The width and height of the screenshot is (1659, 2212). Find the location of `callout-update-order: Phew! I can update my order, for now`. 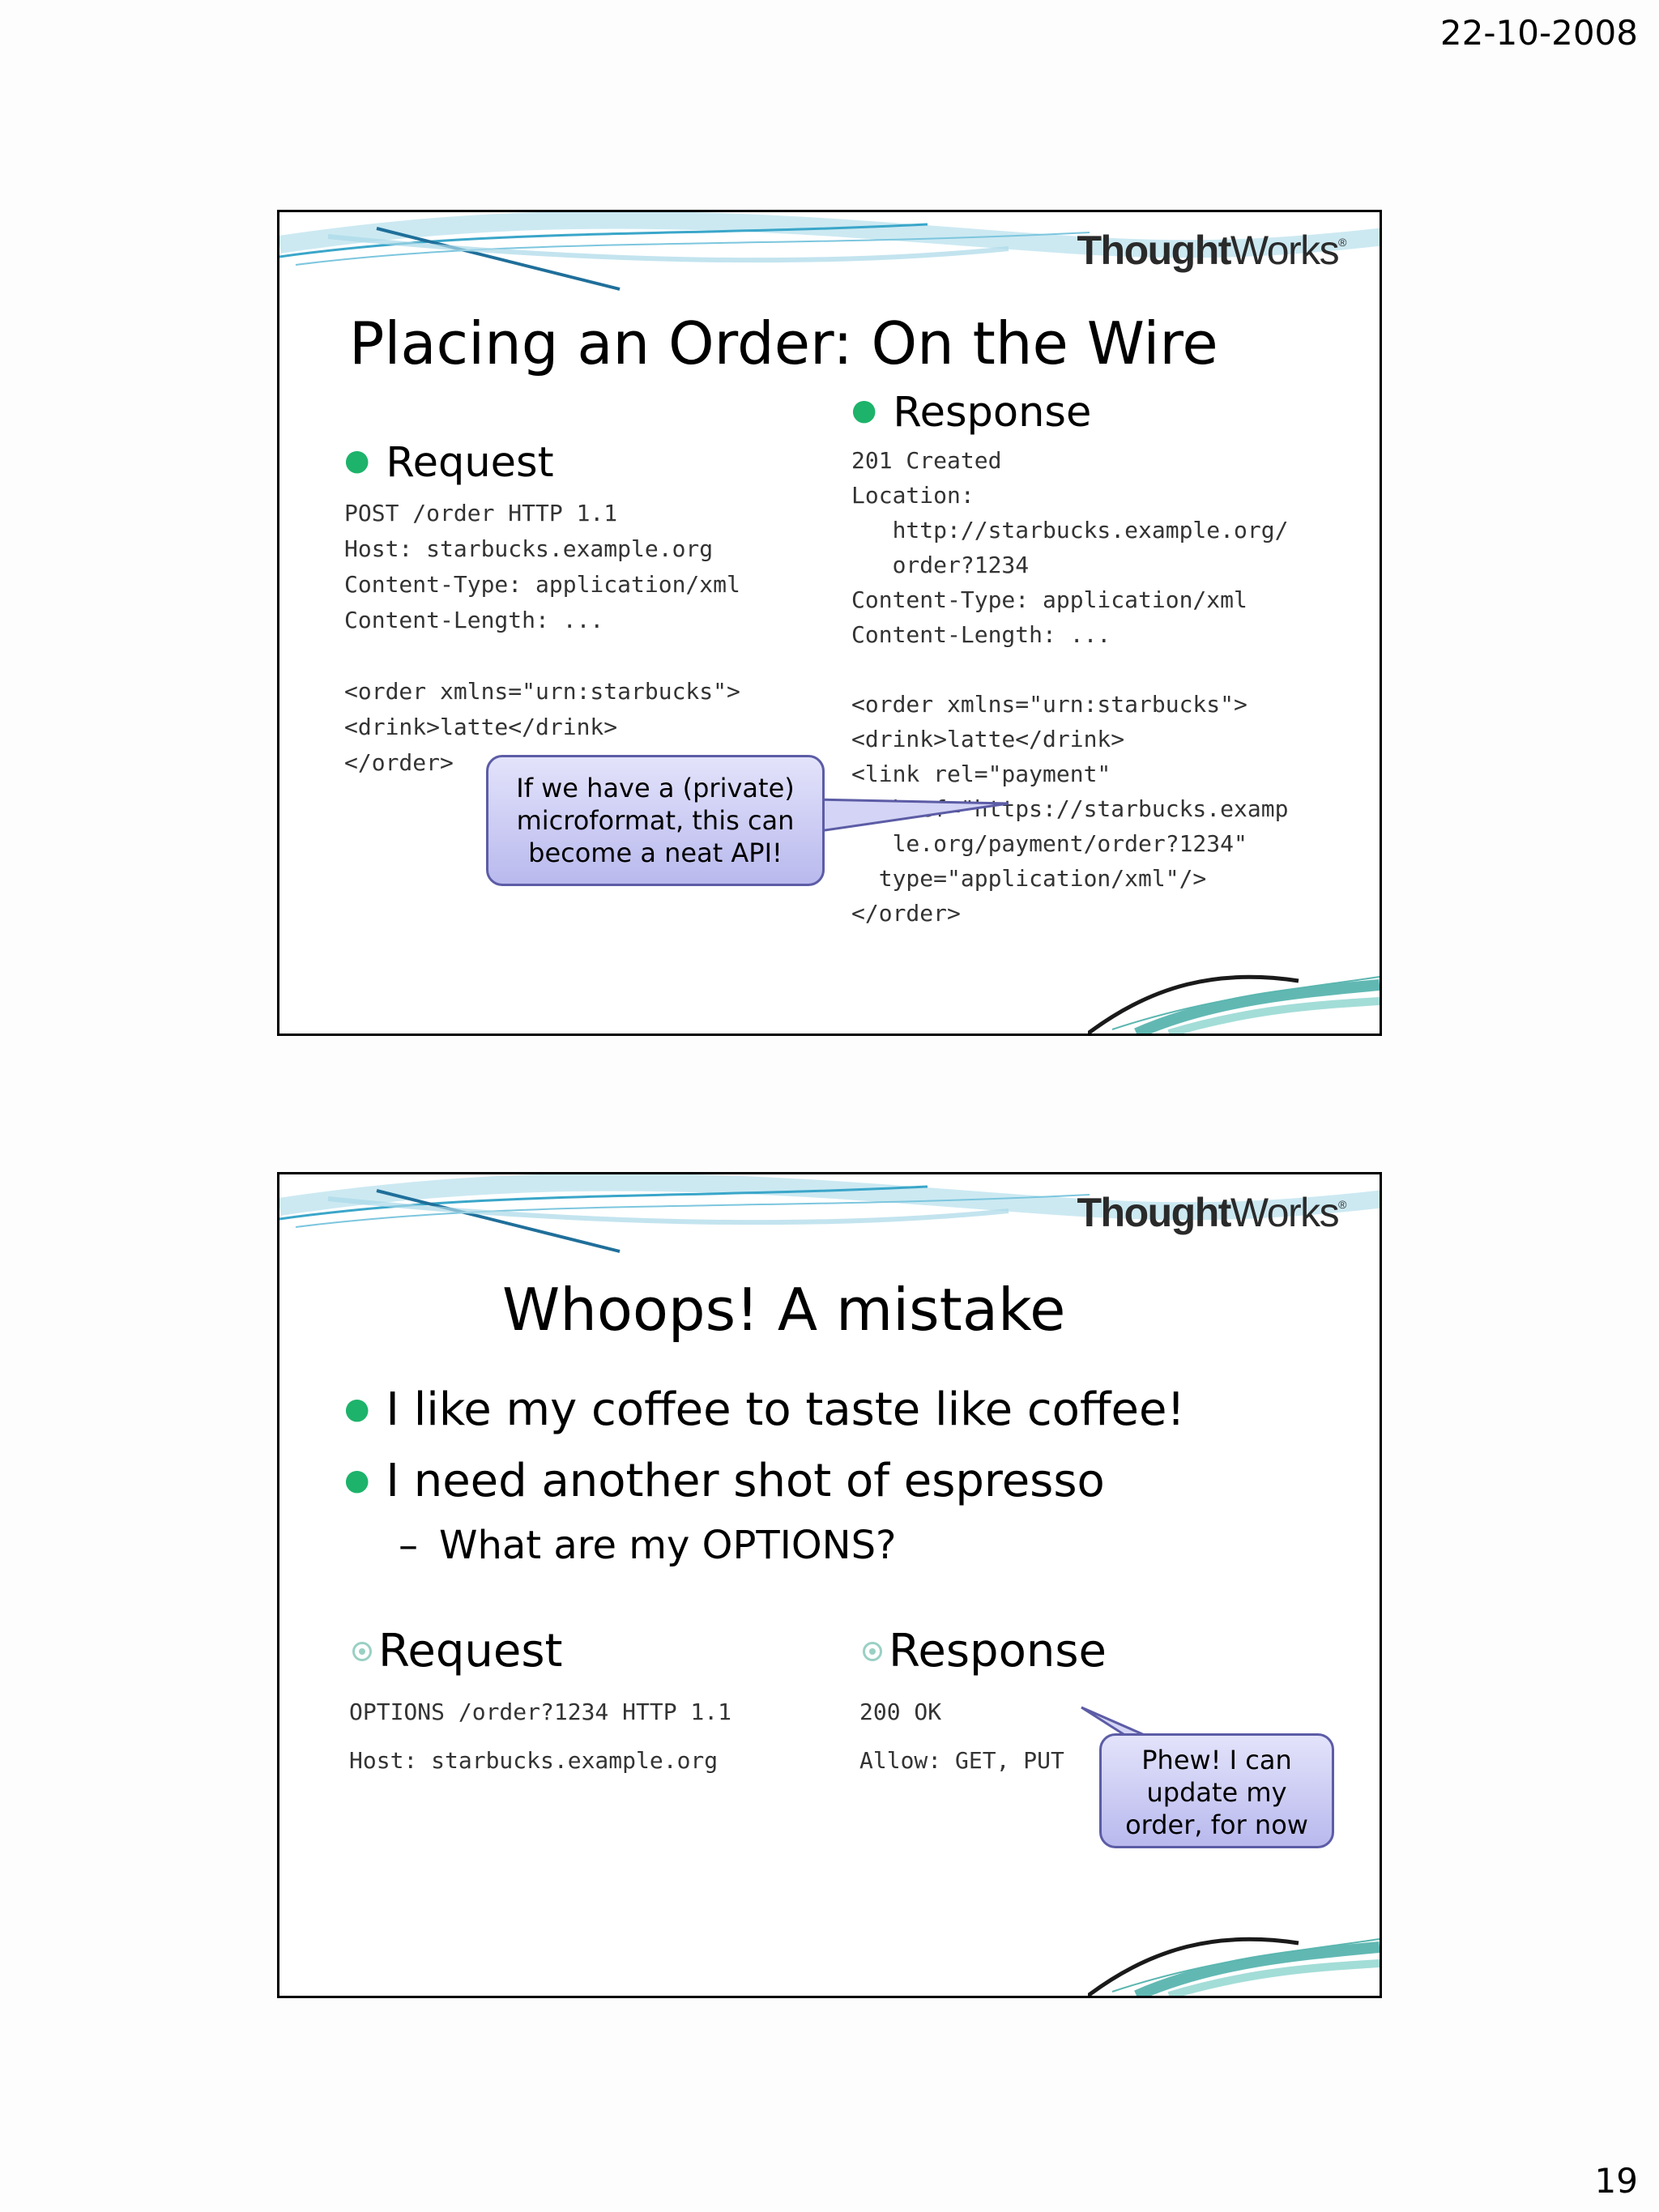

callout-update-order: Phew! I can update my order, for now is located at coordinates (1216, 1791).